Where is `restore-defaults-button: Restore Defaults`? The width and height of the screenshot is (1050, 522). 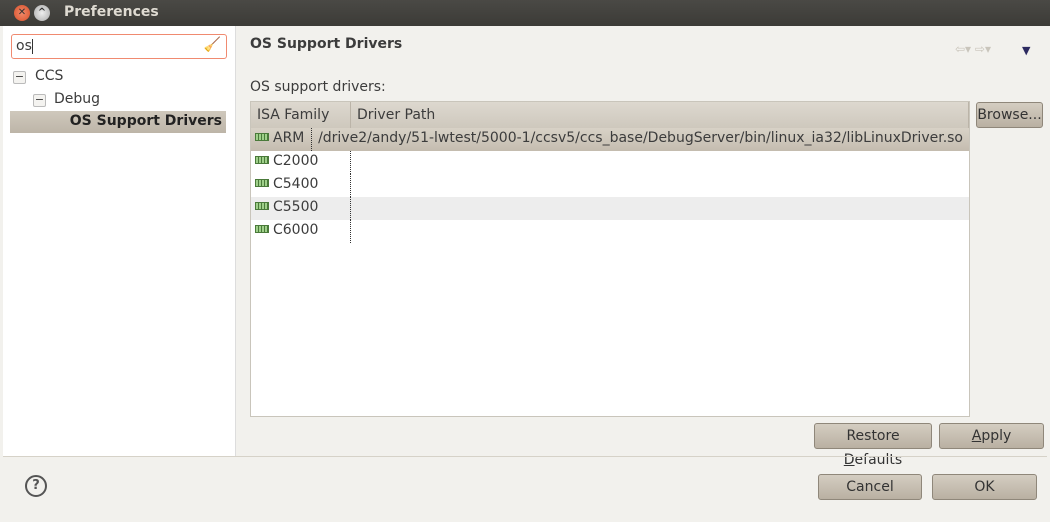 restore-defaults-button: Restore Defaults is located at coordinates (873, 445).